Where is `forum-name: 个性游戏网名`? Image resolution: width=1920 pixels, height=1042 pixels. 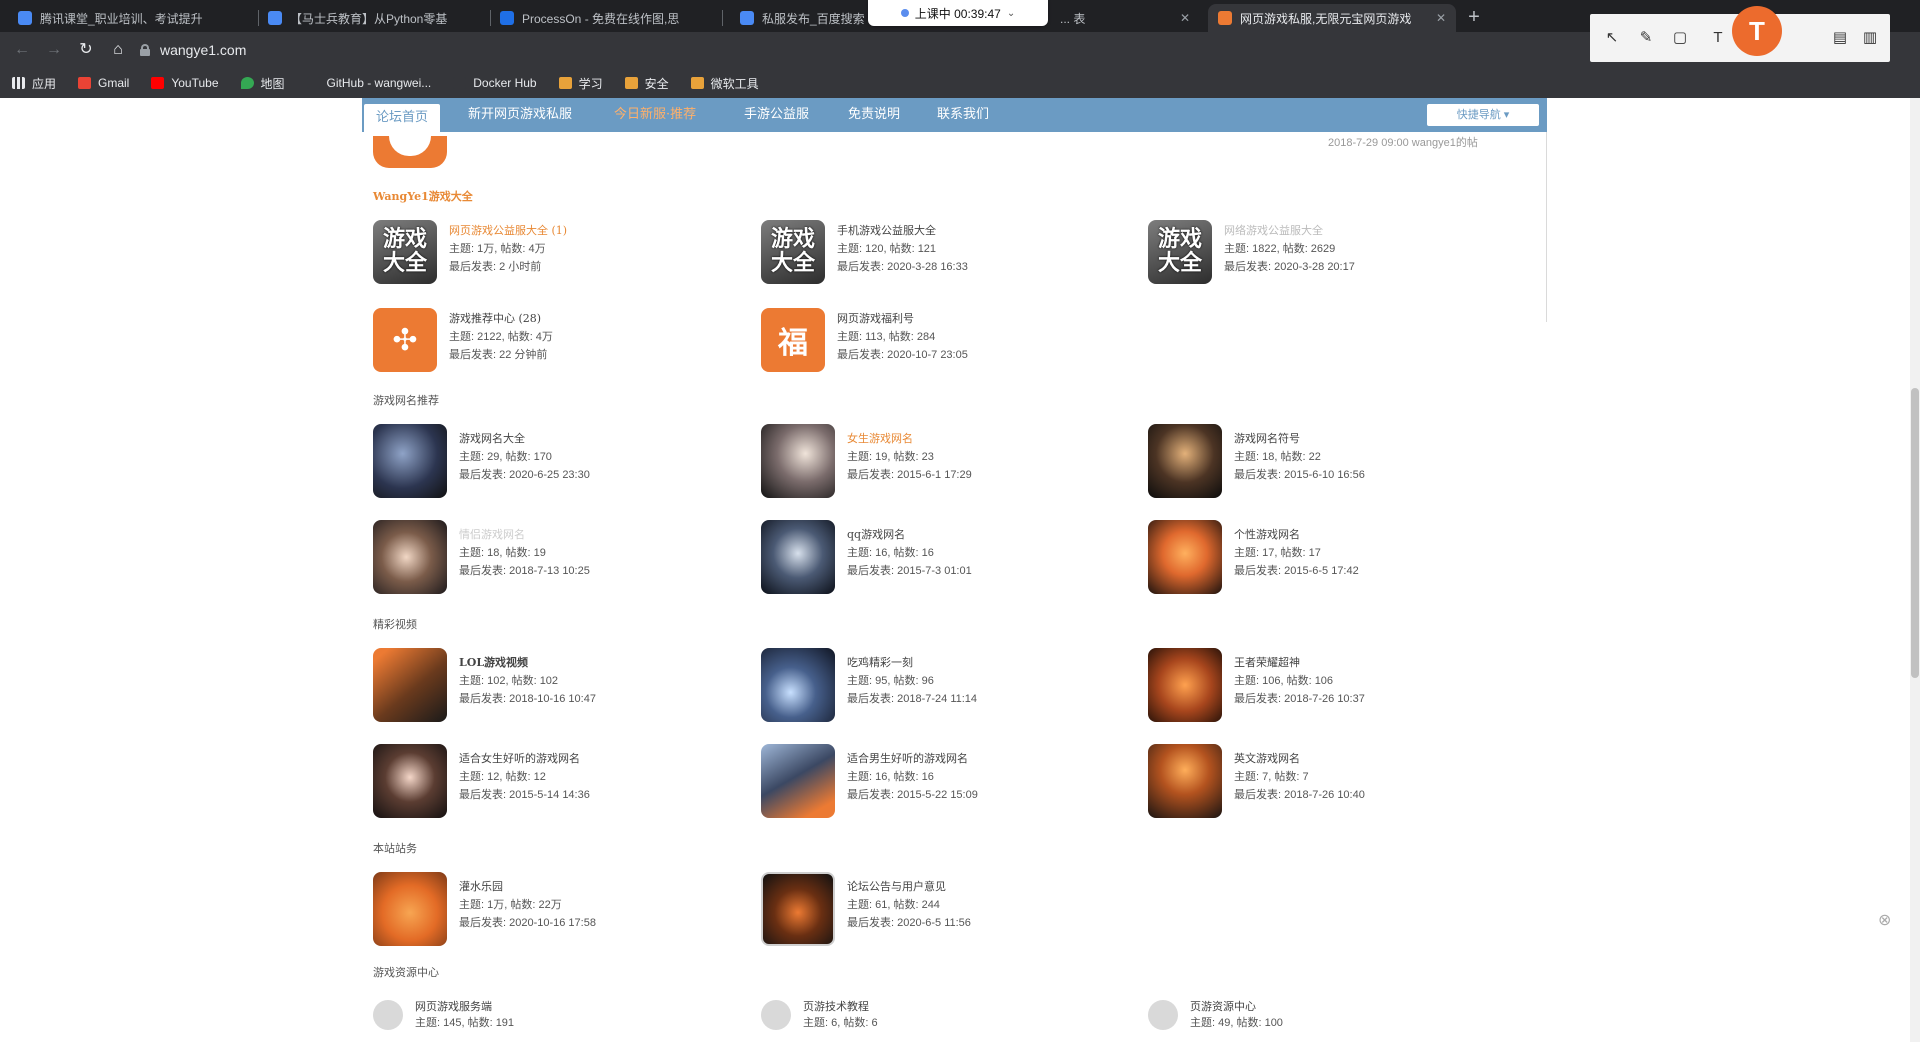
forum-name: 个性游戏网名 is located at coordinates (1267, 534).